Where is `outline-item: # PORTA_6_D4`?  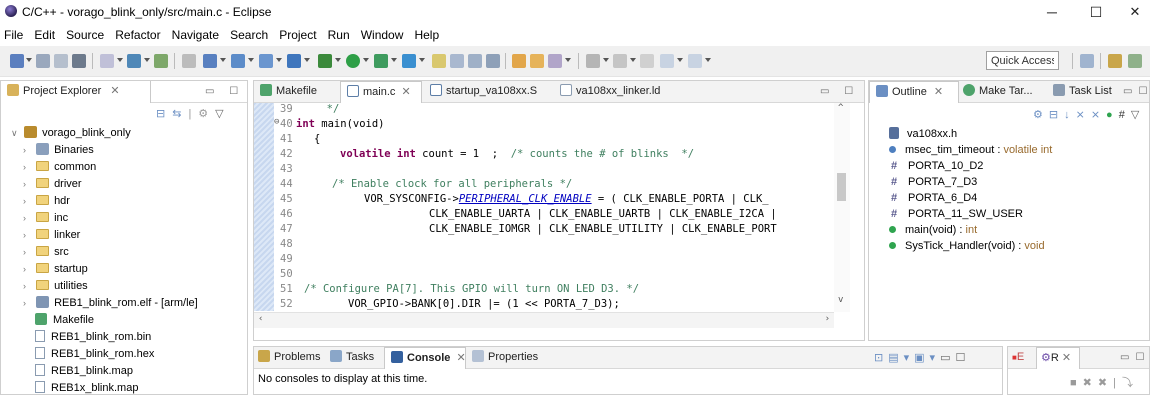
outline-item: # PORTA_6_D4 is located at coordinates (933, 198).